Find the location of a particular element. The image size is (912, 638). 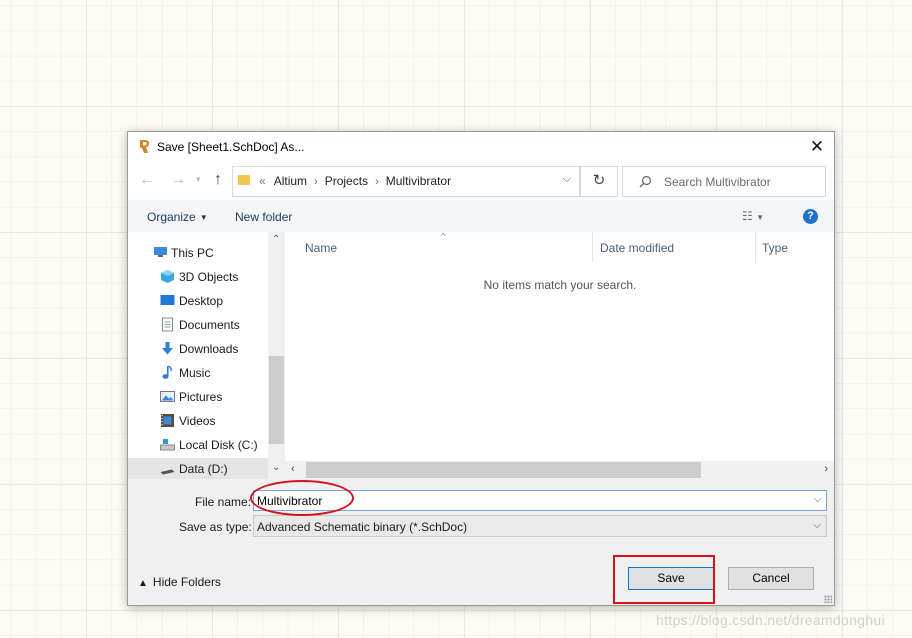

title-bar: Save [Sheet1.SchDoc] As... ✕ is located at coordinates (481, 147).